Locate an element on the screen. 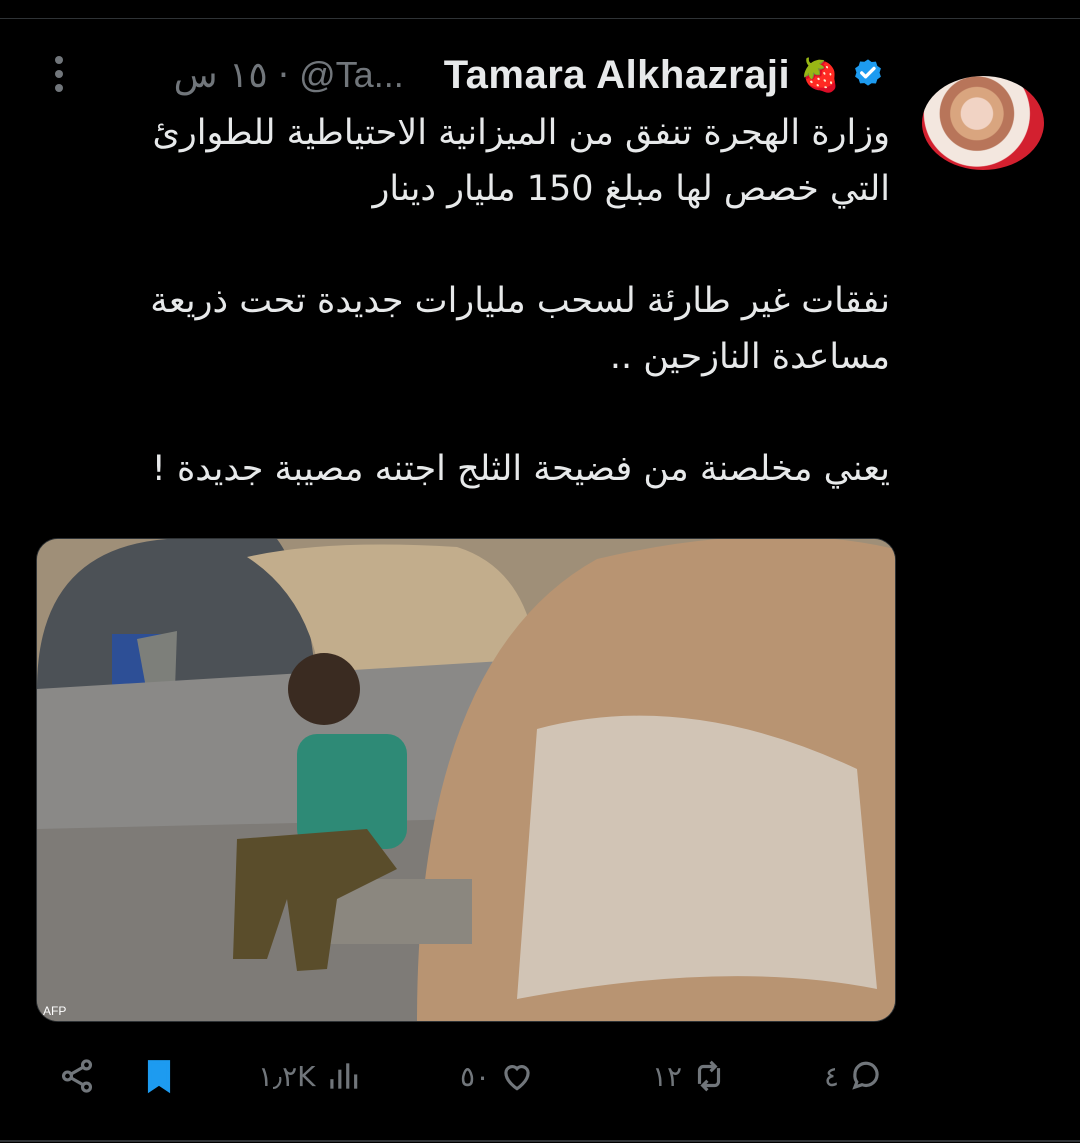  retweet-count: ١٢ is located at coordinates (667, 1076).